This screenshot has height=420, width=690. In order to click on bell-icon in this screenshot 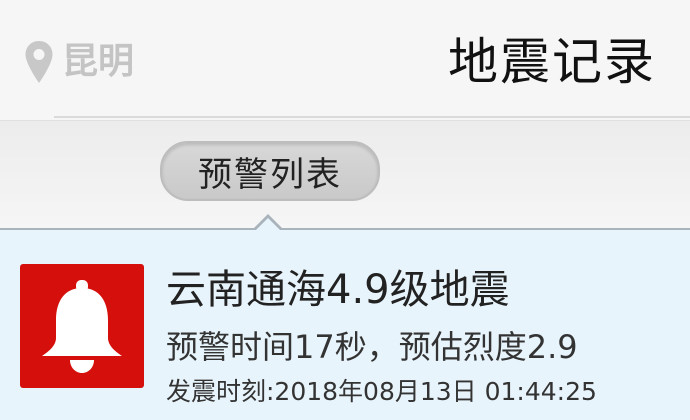, I will do `click(82, 326)`.